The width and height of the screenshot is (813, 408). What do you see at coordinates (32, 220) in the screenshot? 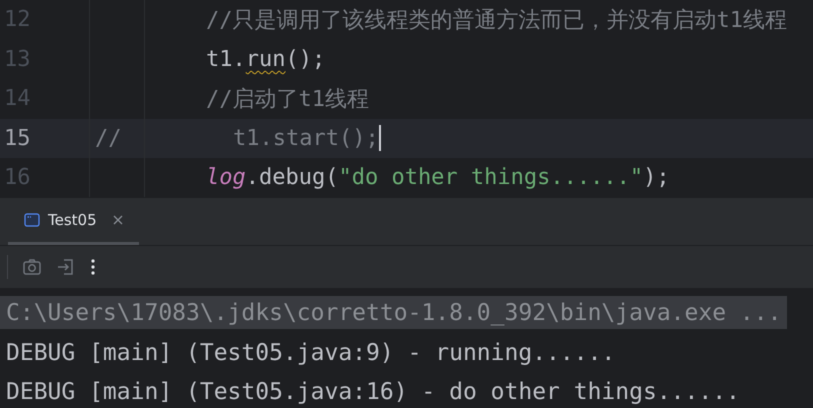
I see `window-icon` at bounding box center [32, 220].